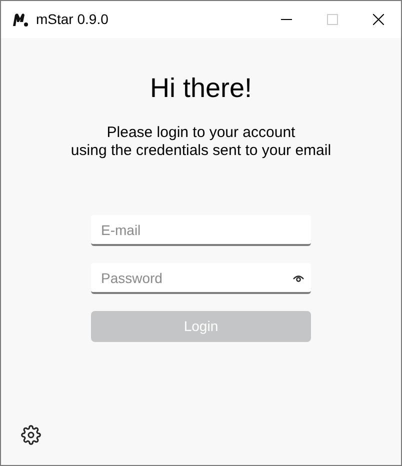 This screenshot has height=466, width=402. I want to click on email-field: E-mail, so click(201, 230).